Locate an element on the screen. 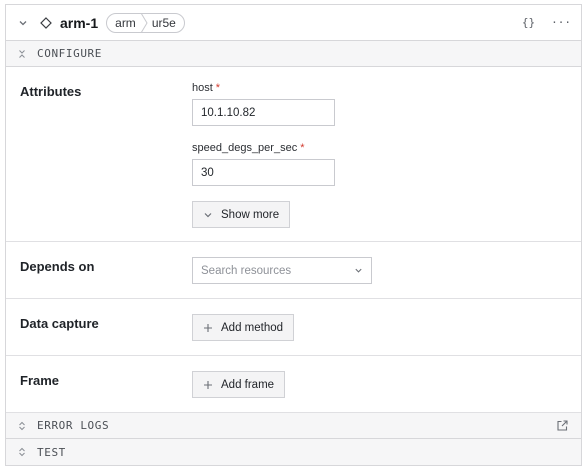 This screenshot has height=471, width=587. breadcrumb-separator-icon is located at coordinates (144, 22).